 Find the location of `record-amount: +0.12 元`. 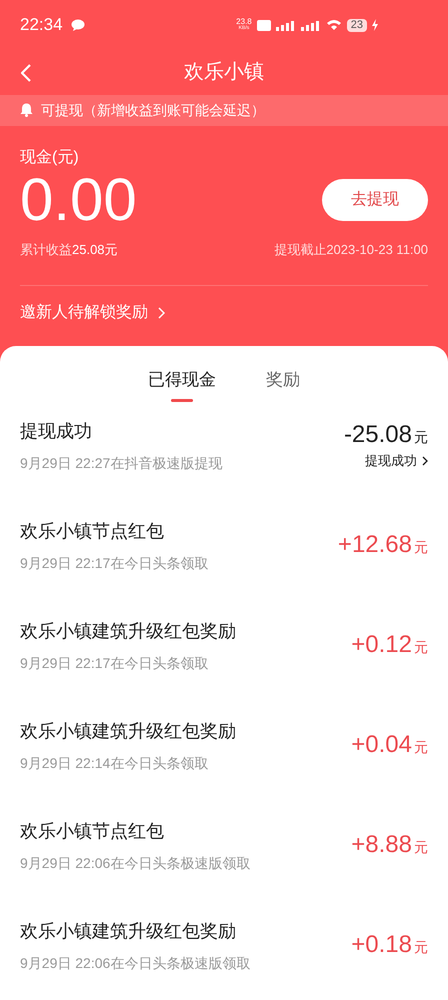

record-amount: +0.12 元 is located at coordinates (389, 645).